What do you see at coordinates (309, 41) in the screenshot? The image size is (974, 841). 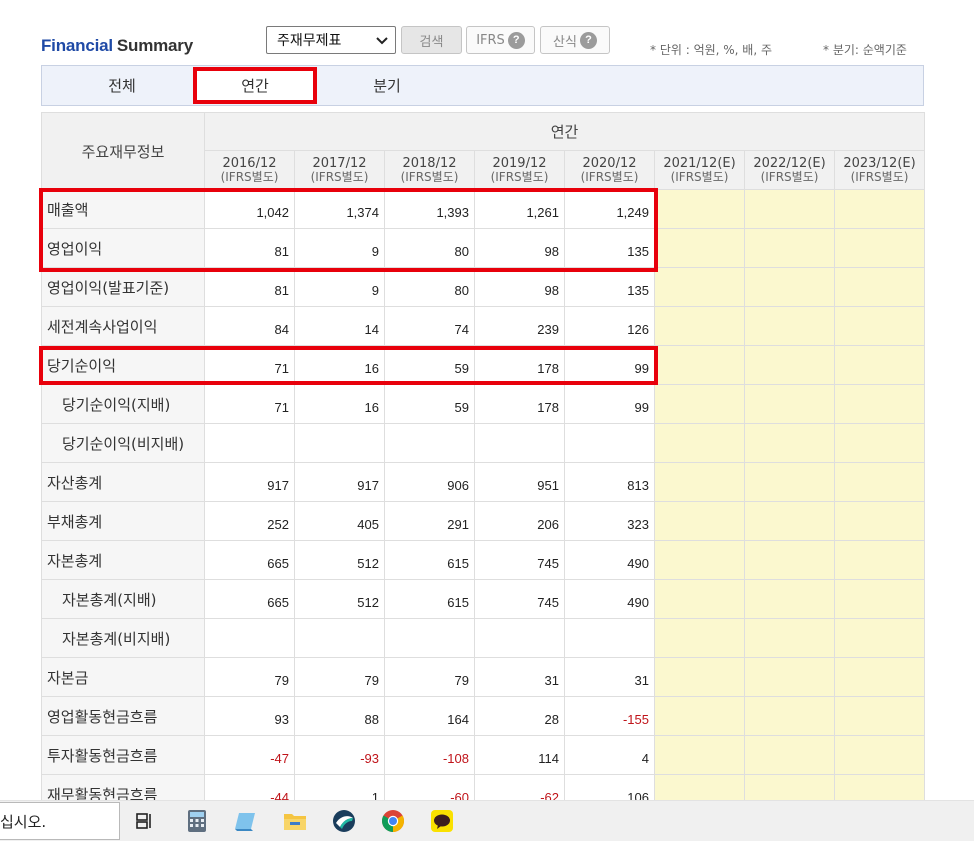 I see `statement-type-value: 주재무제표` at bounding box center [309, 41].